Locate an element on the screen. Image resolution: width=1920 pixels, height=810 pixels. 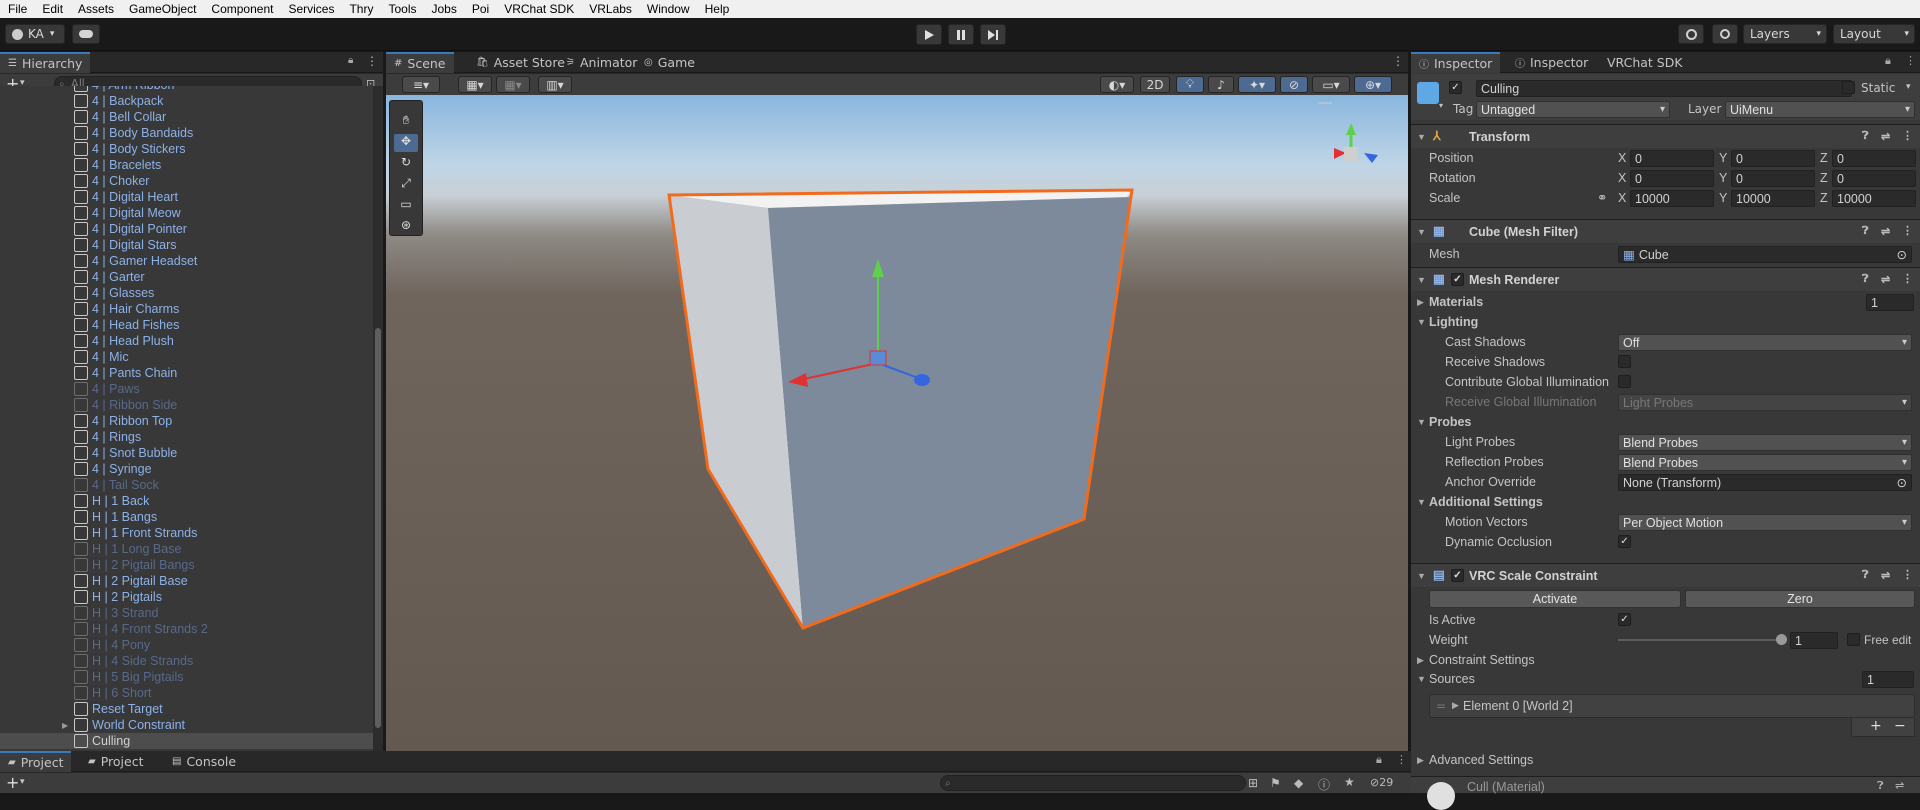
weight-input: 1 is located at coordinates (1814, 640).